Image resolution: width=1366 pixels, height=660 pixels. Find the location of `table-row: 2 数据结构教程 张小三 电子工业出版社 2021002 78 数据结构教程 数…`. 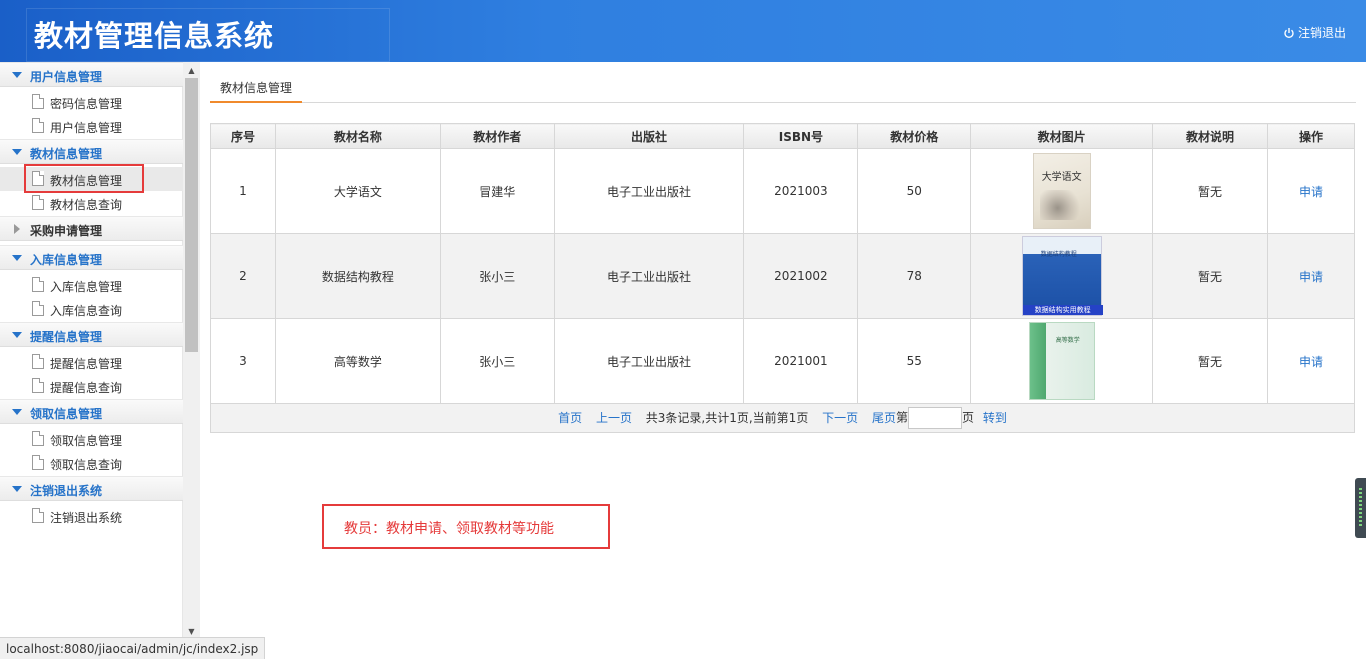

table-row: 2 数据结构教程 张小三 电子工业出版社 2021002 78 数据结构教程 数… is located at coordinates (782, 276).